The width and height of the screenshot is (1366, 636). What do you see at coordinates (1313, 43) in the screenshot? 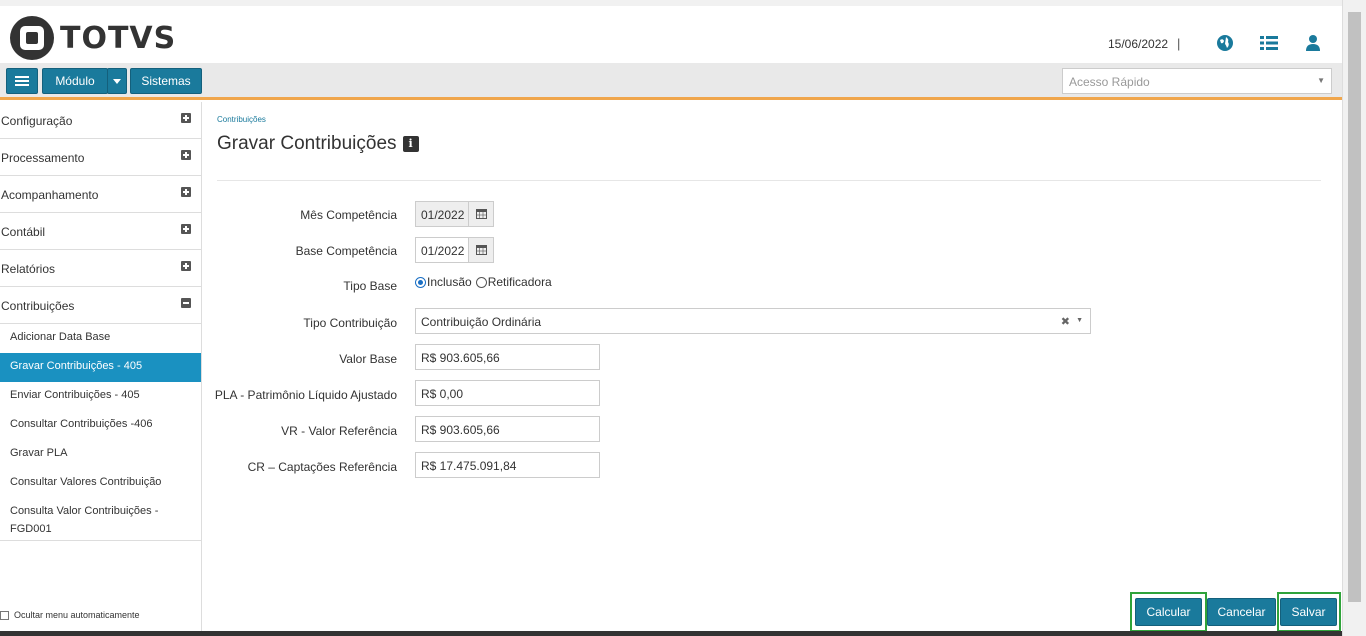
I see `user-icon` at bounding box center [1313, 43].